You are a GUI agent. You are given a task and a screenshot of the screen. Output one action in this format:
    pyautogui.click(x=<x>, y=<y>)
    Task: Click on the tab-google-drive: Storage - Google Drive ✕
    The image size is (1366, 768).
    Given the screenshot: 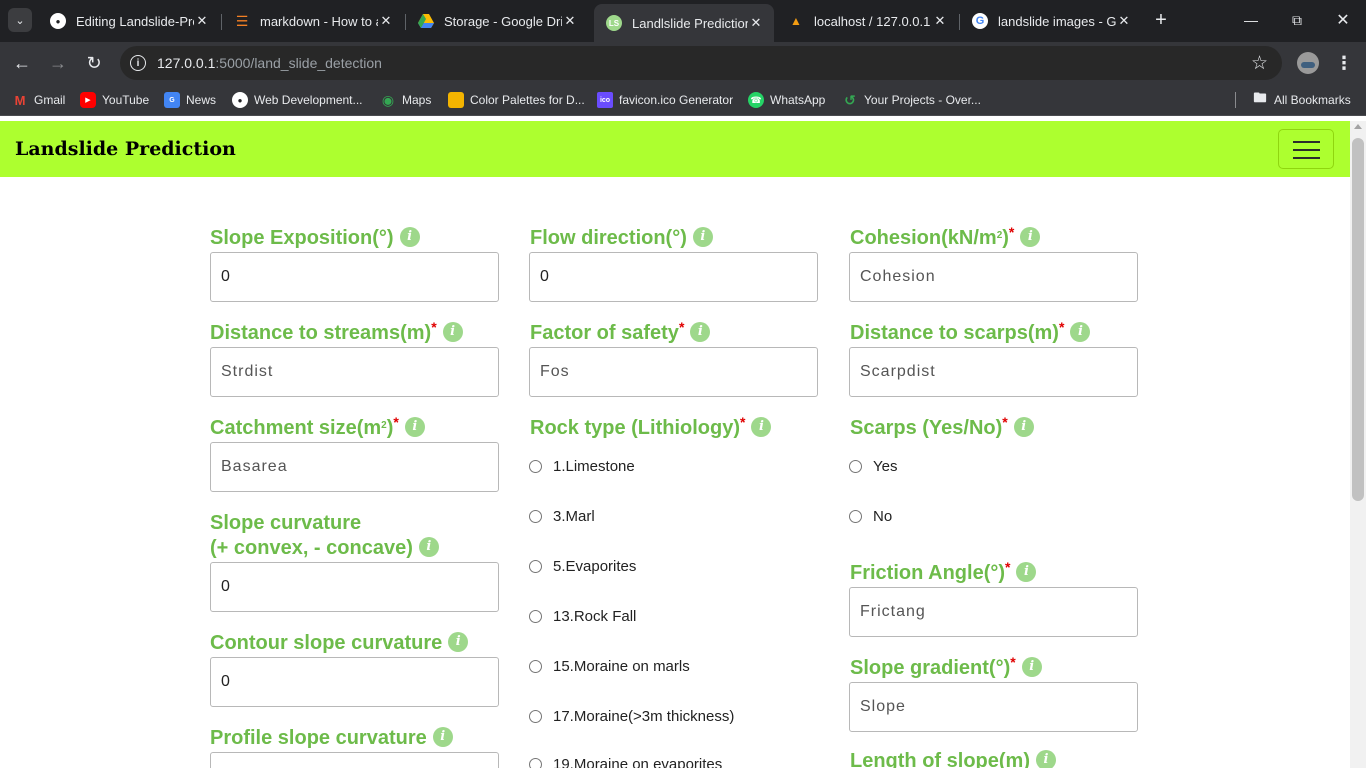 What is the action you would take?
    pyautogui.click(x=497, y=21)
    